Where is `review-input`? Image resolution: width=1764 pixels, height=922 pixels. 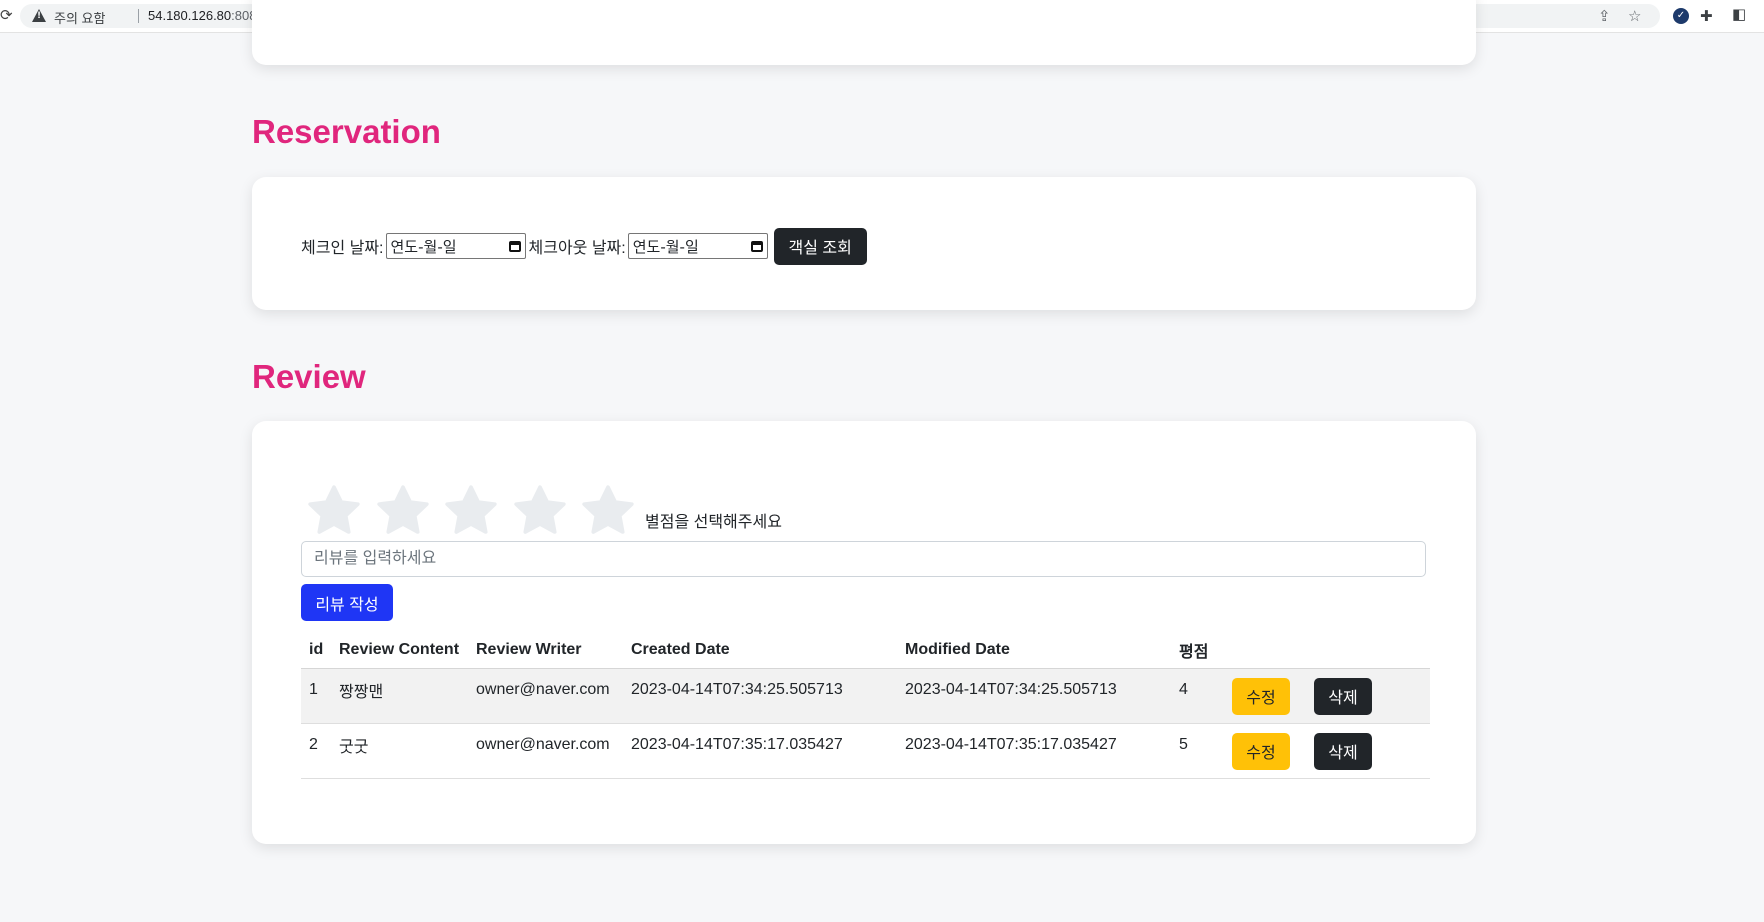 review-input is located at coordinates (863, 559).